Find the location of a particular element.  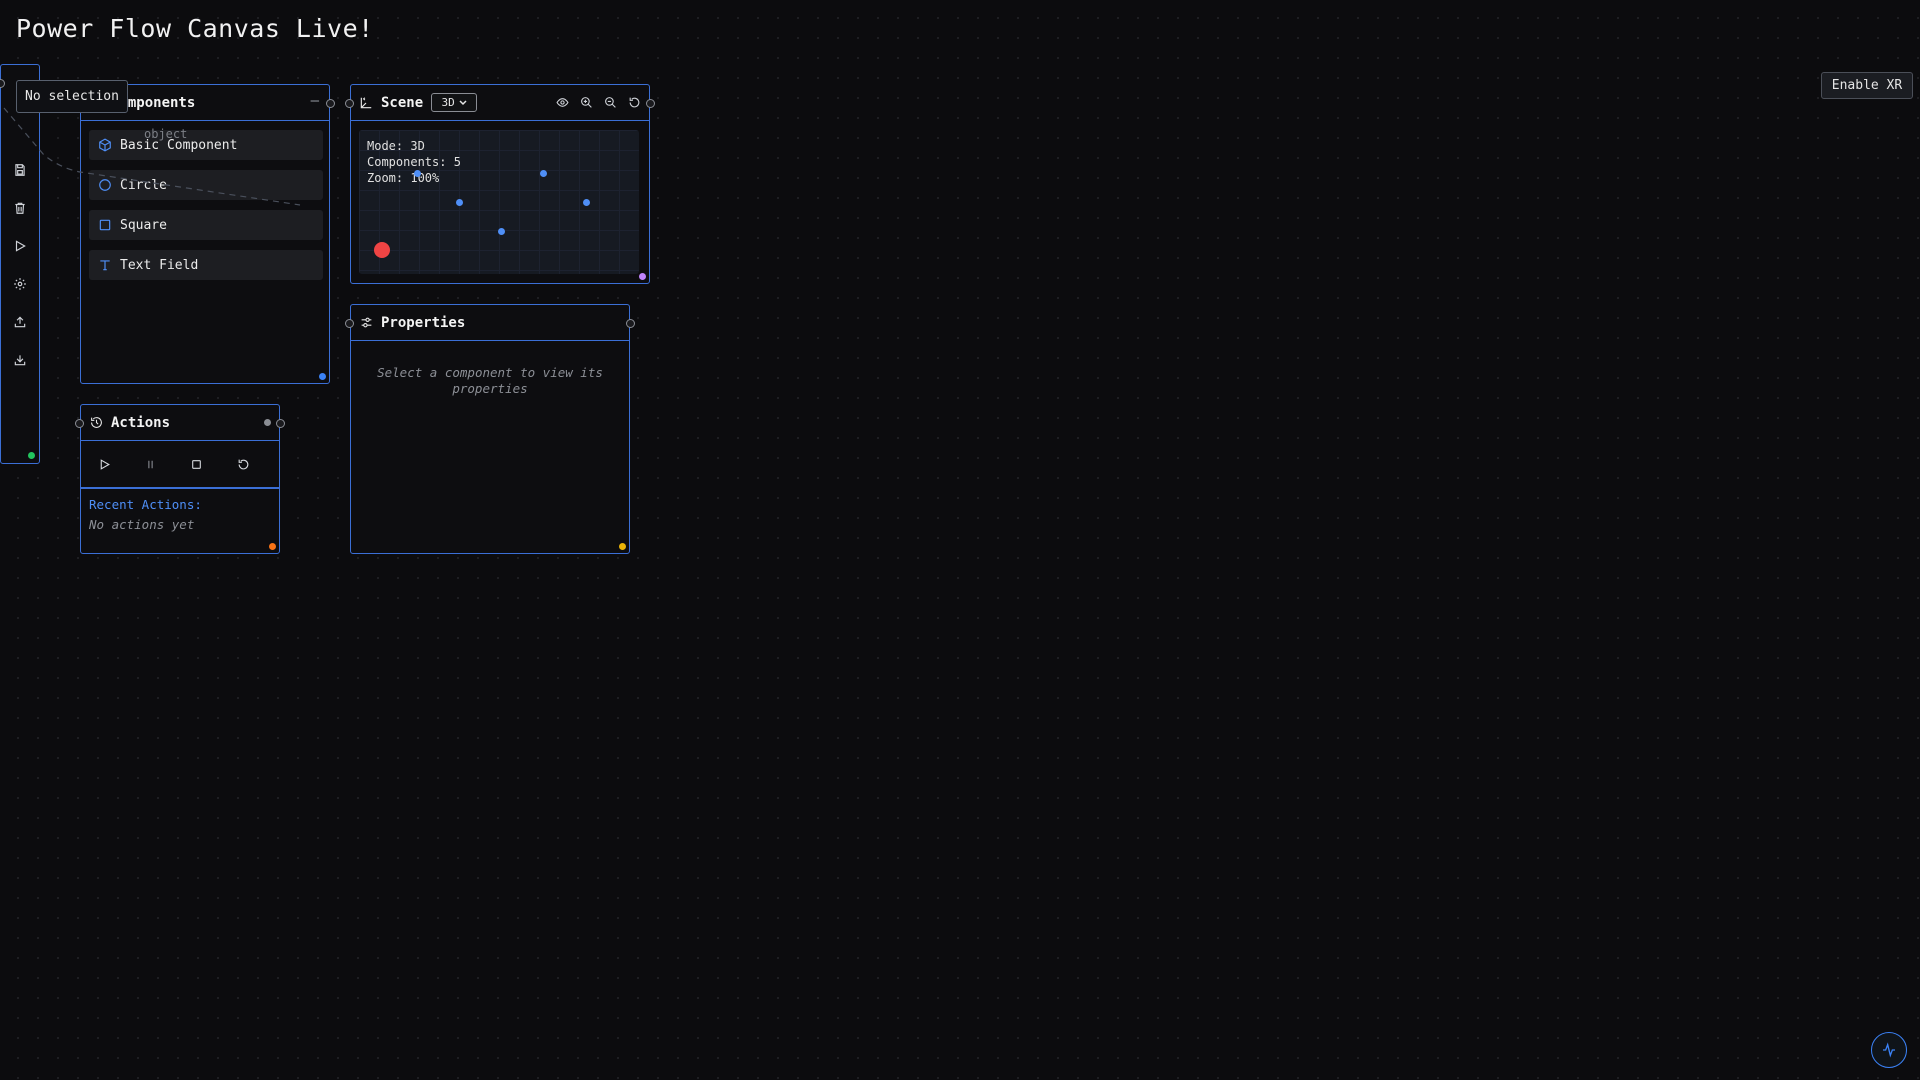

actions-panel-header: Actions is located at coordinates (180, 423).